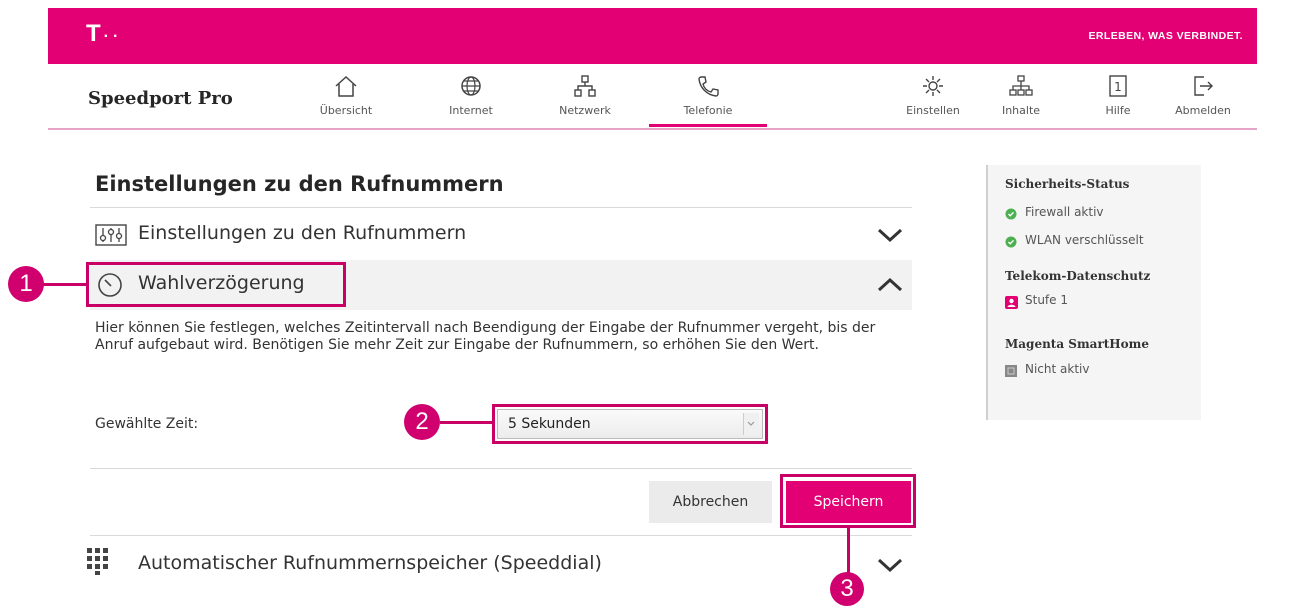  What do you see at coordinates (104, 34) in the screenshot?
I see `telekom-logo: T··` at bounding box center [104, 34].